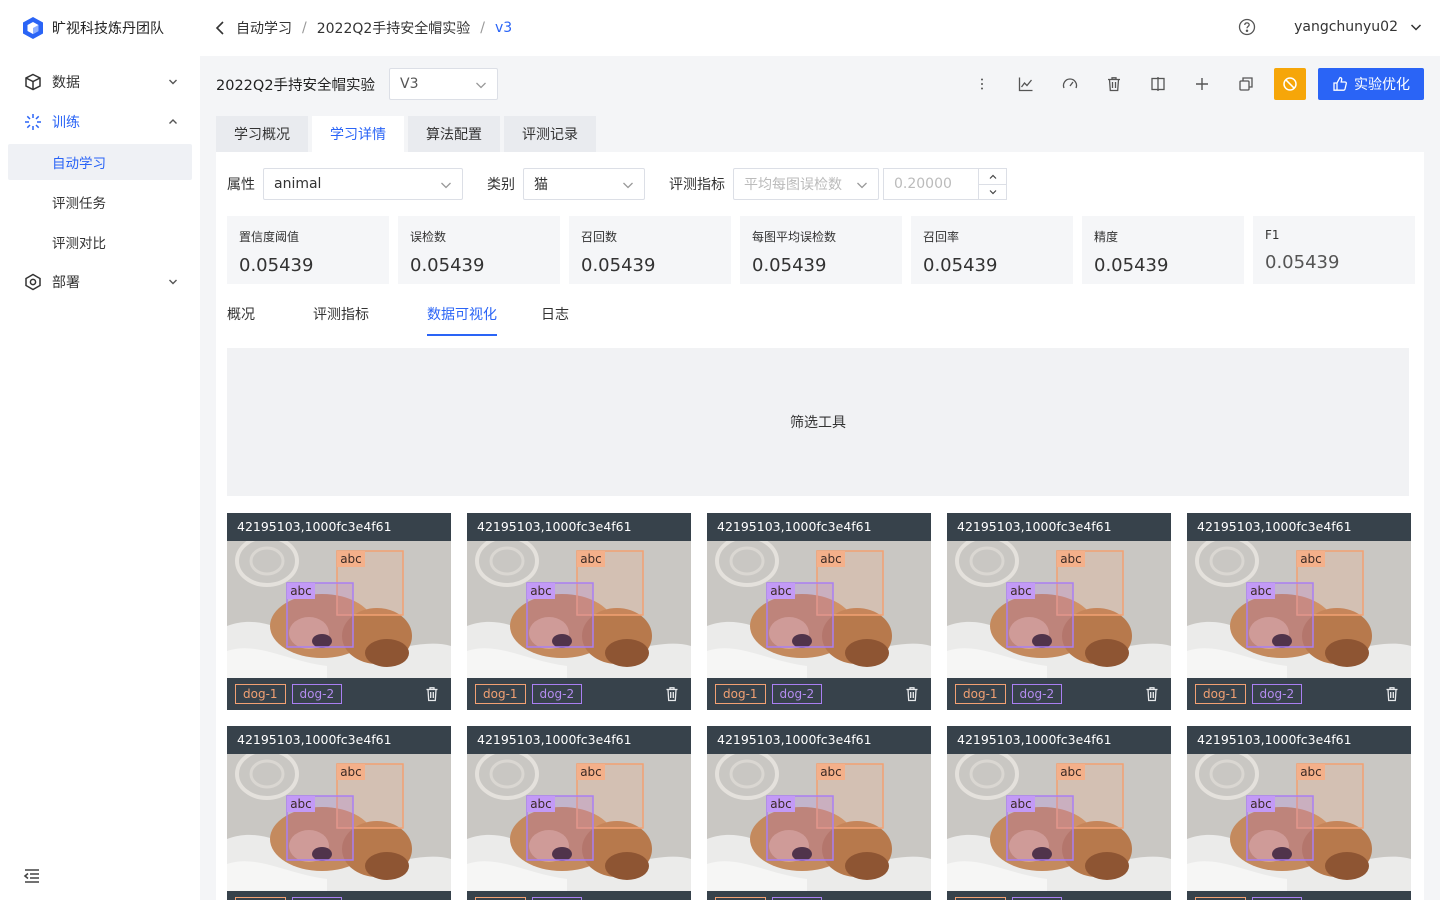  I want to click on image-card-footer: dog-1 dog-2, so click(1299, 895).